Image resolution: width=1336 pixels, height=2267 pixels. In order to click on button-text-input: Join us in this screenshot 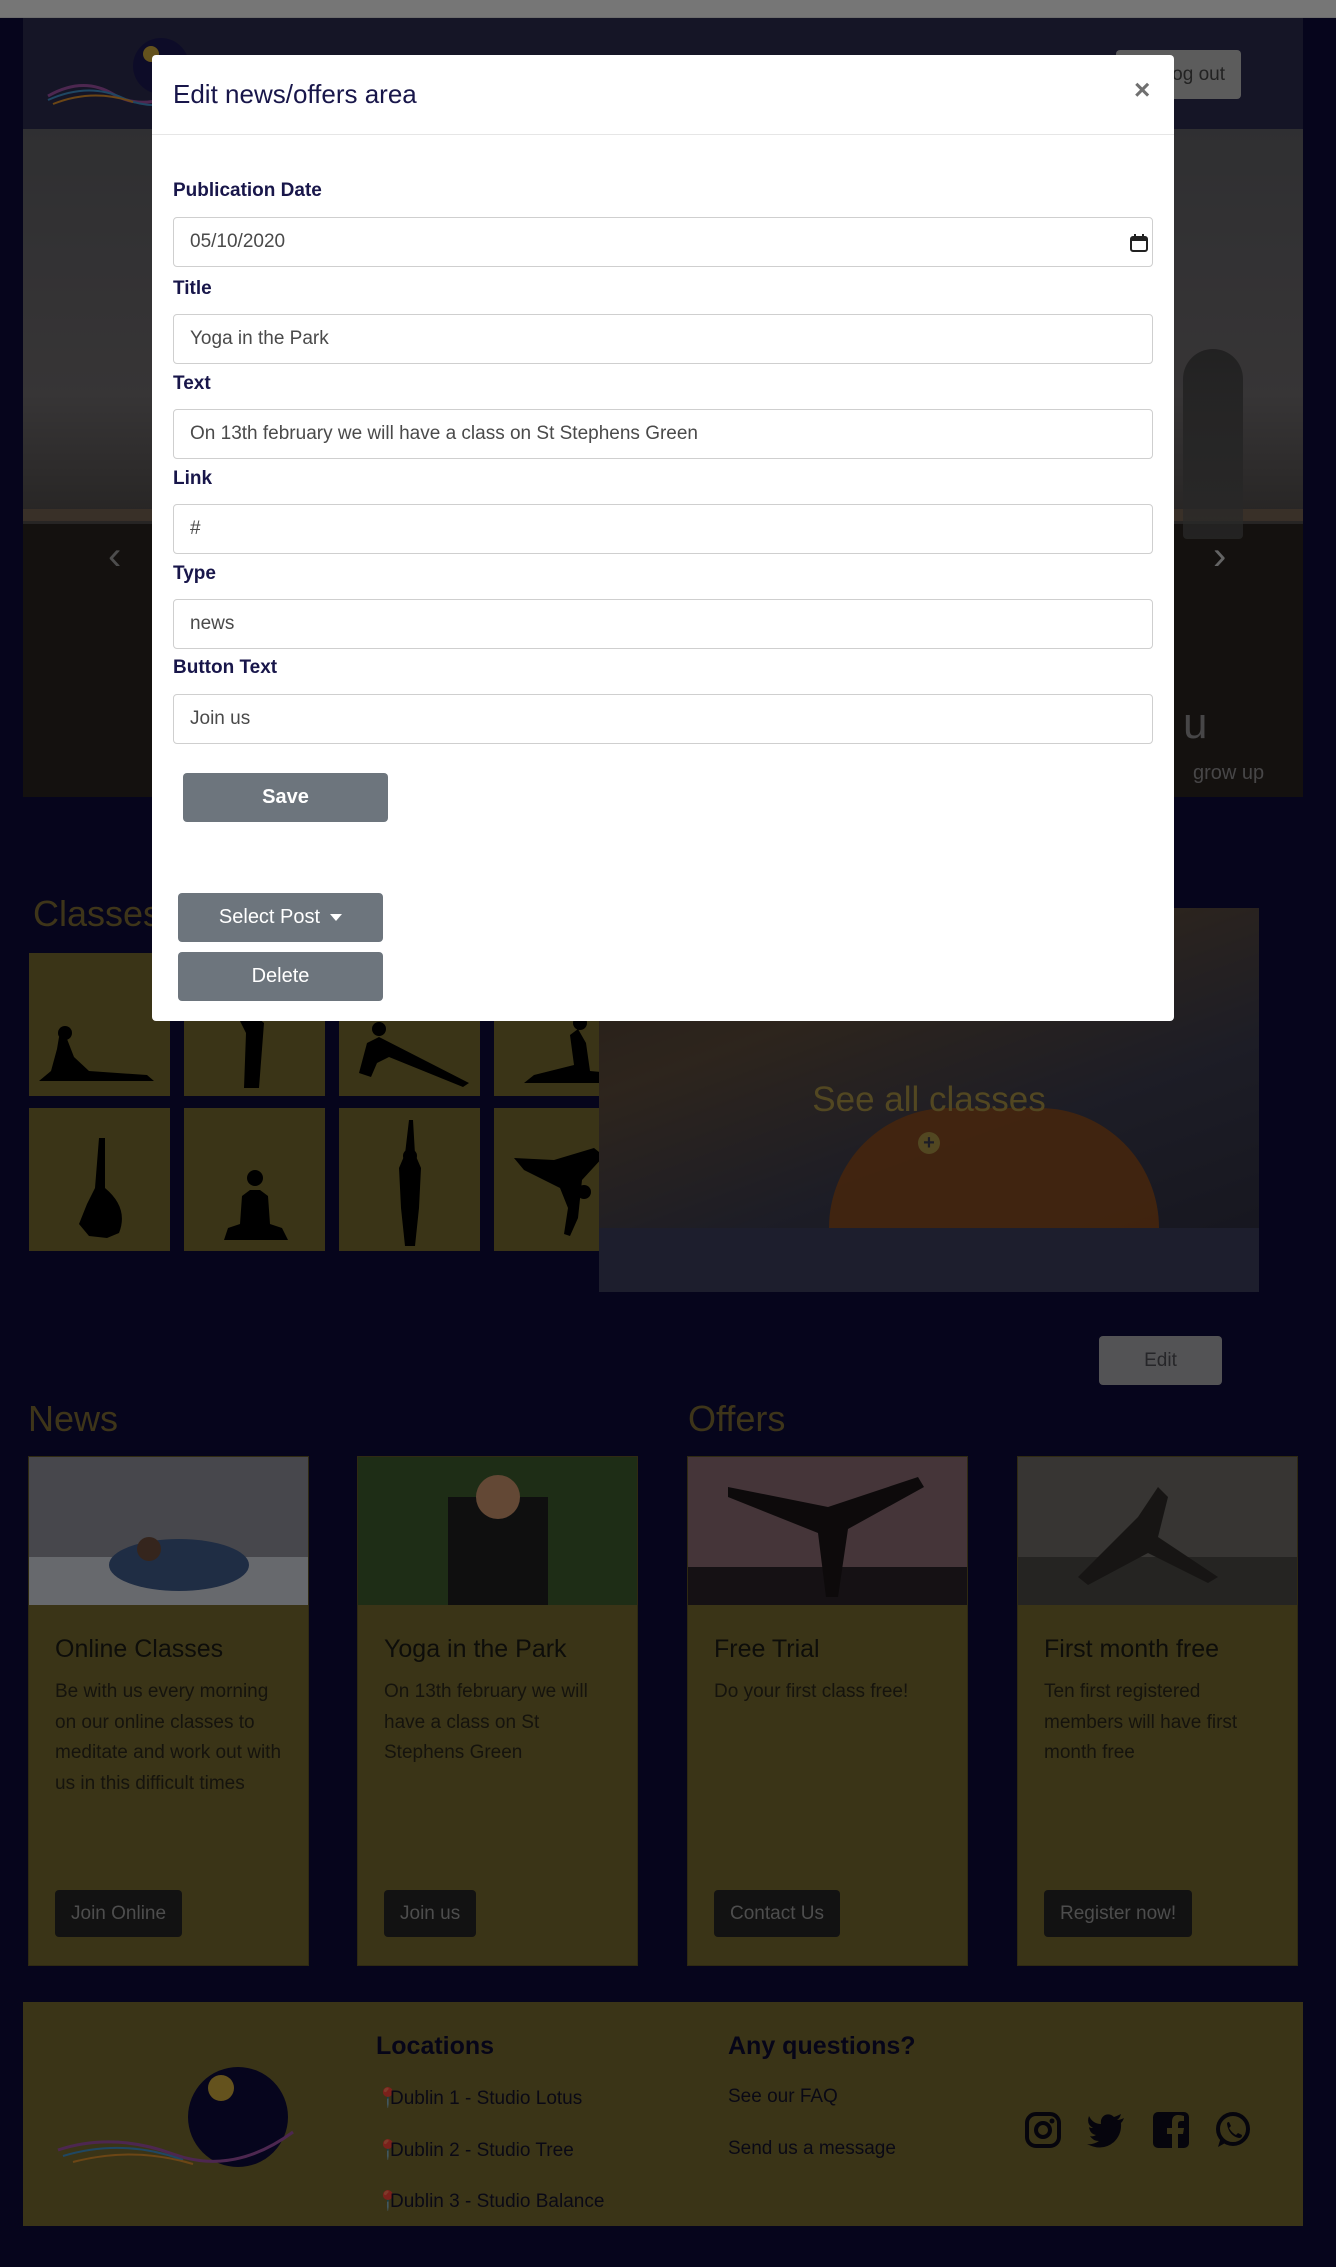, I will do `click(663, 719)`.